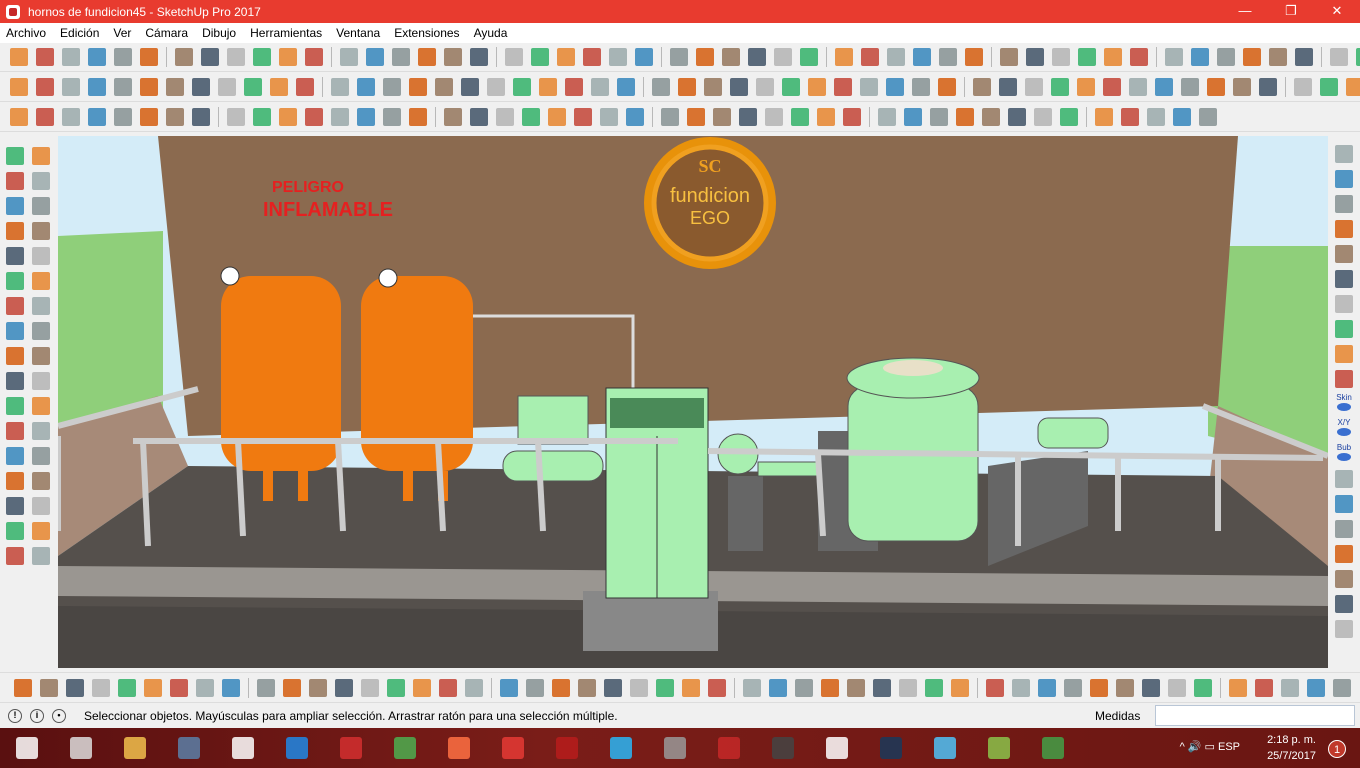 Image resolution: width=1360 pixels, height=768 pixels. What do you see at coordinates (81, 748) in the screenshot?
I see `search-icon` at bounding box center [81, 748].